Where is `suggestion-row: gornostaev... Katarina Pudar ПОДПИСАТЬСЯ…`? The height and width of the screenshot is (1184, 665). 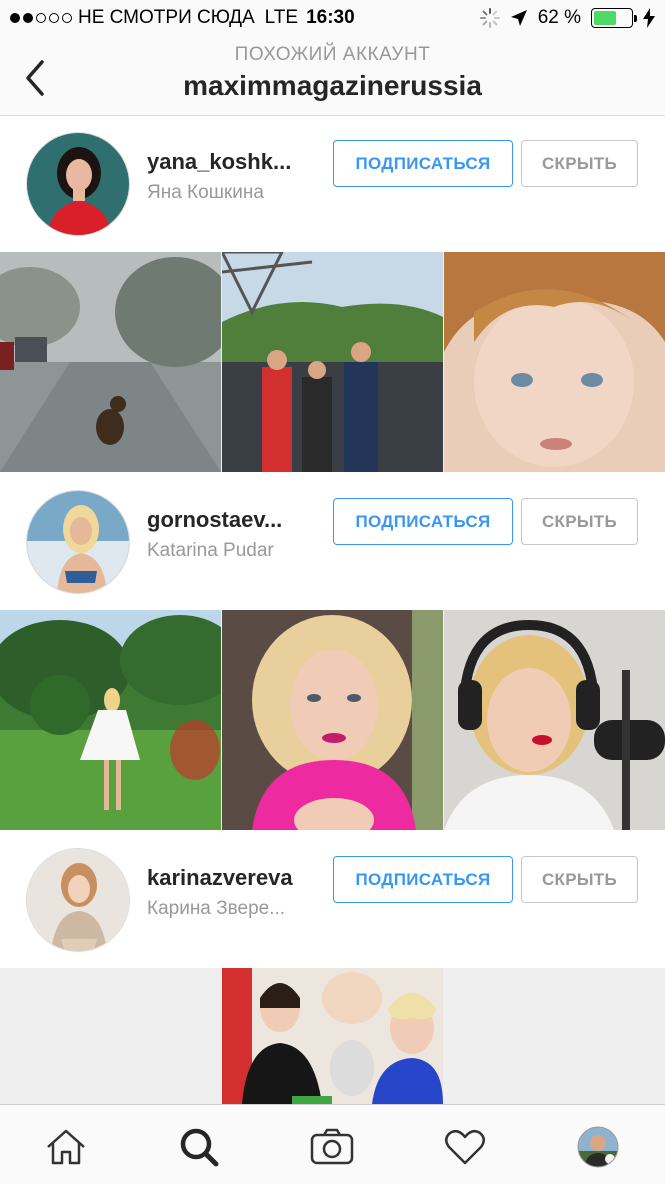 suggestion-row: gornostaev... Katarina Pudar ПОДПИСАТЬСЯ… is located at coordinates (332, 542).